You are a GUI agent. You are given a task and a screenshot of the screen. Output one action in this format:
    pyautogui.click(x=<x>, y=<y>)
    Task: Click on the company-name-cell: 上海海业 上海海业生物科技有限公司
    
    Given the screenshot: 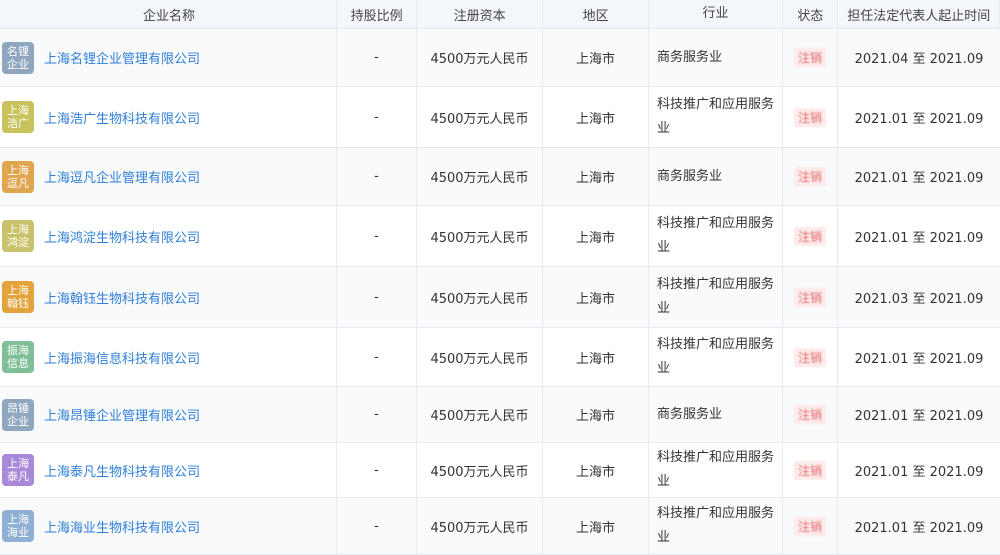 What is the action you would take?
    pyautogui.click(x=168, y=526)
    